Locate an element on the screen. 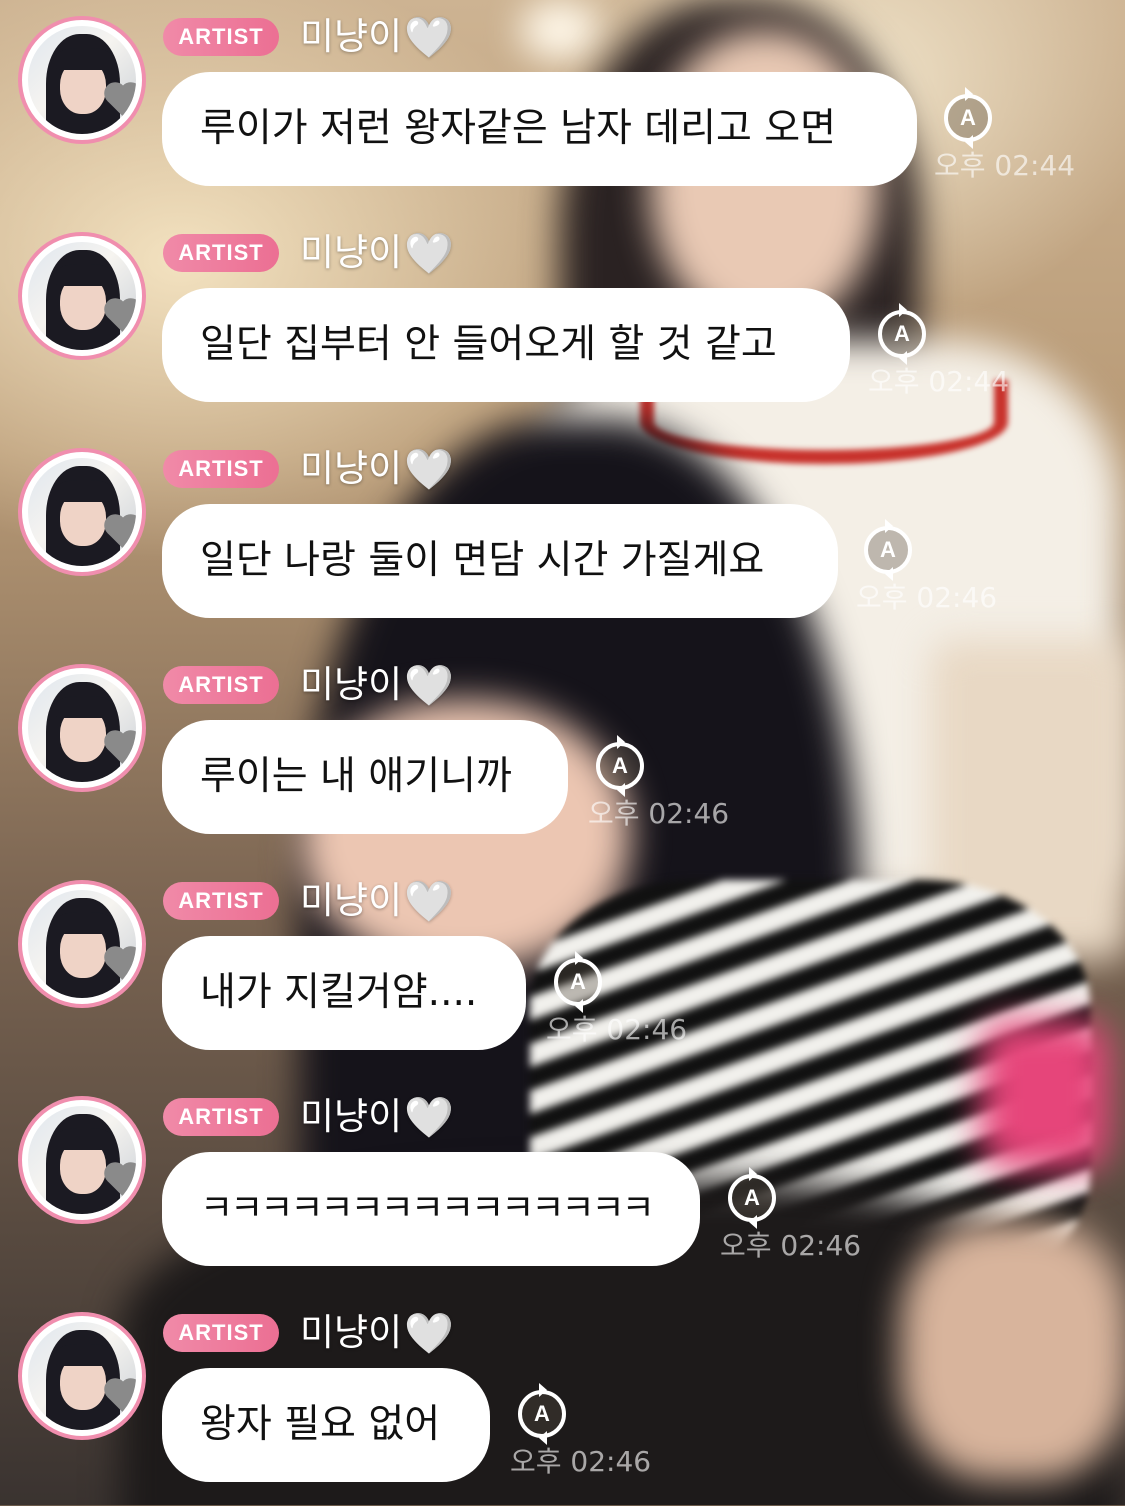 This screenshot has height=1506, width=1125. message-bubble: 루이가 저런 왕자같은 남자 데리고 오면 is located at coordinates (539, 129).